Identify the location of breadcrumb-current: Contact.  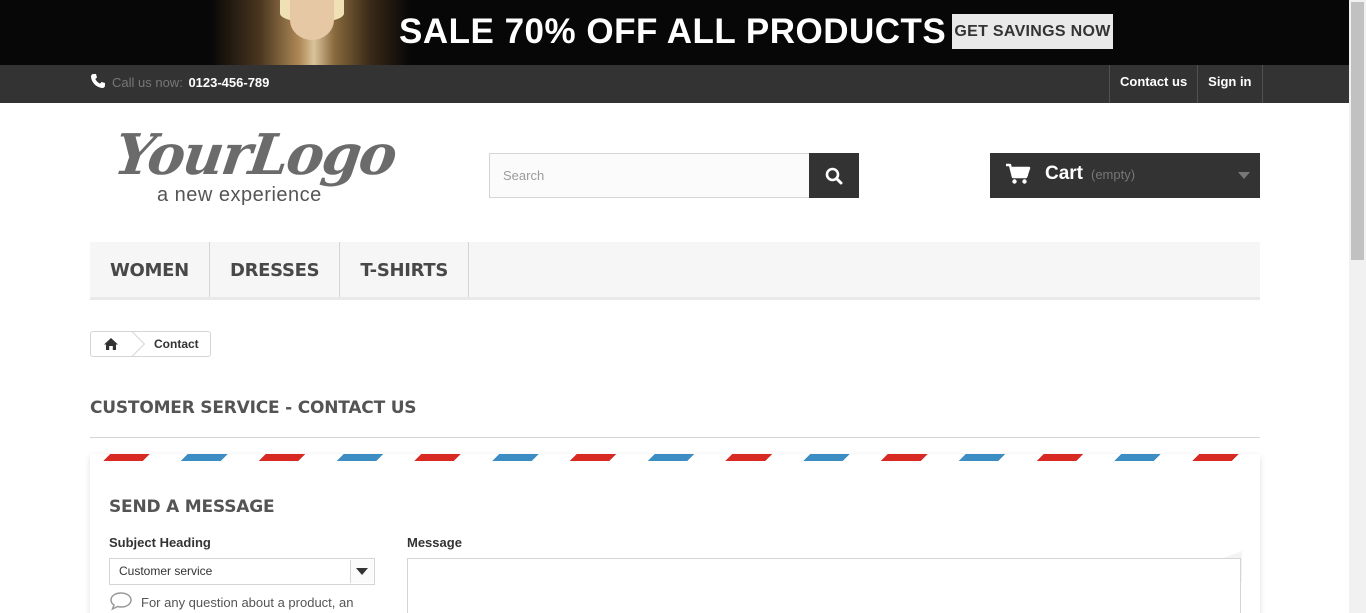
(176, 344).